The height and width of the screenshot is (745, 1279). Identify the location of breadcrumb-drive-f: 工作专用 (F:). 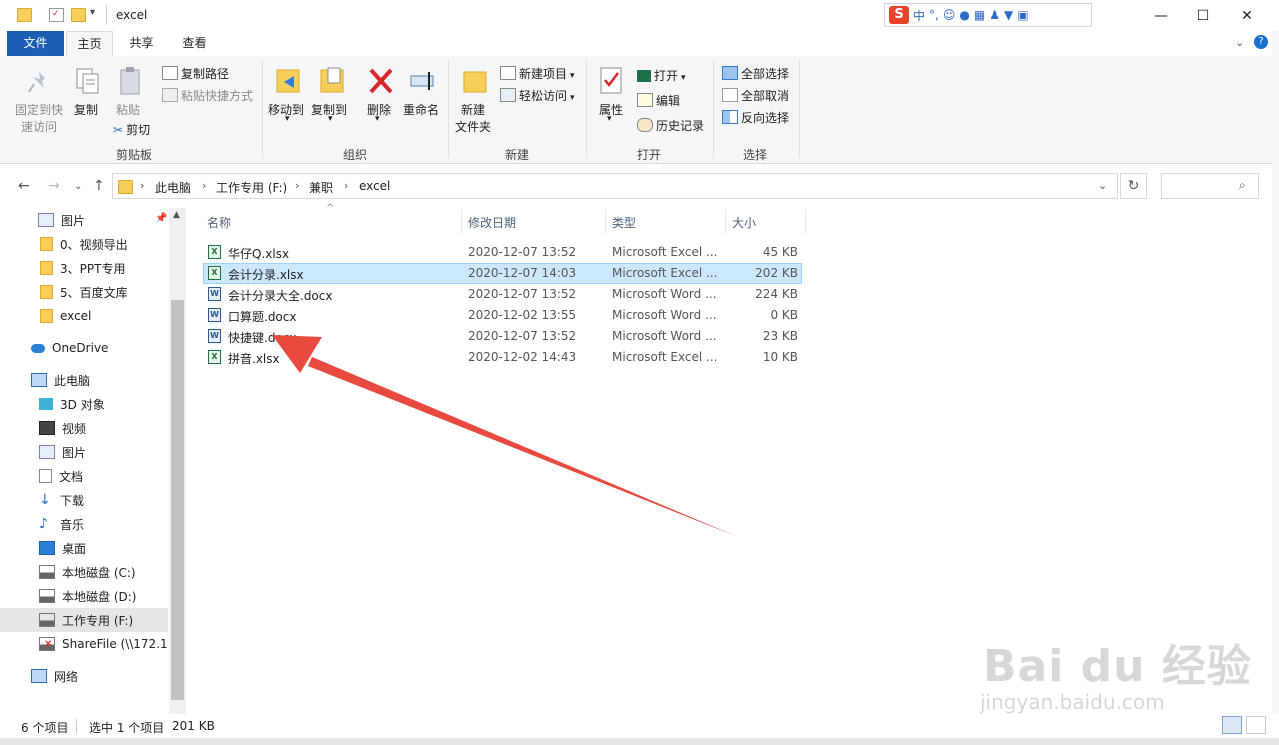
(251, 187).